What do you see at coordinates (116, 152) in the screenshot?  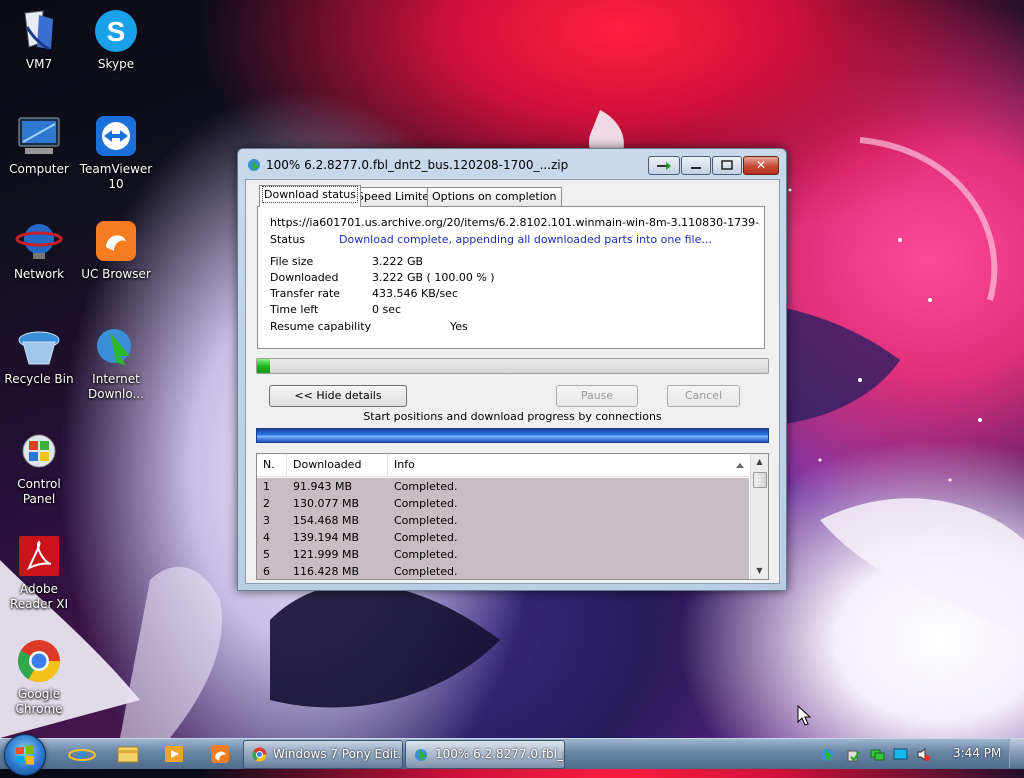 I see `desktop-icon-teamviewer: TeamViewer 10` at bounding box center [116, 152].